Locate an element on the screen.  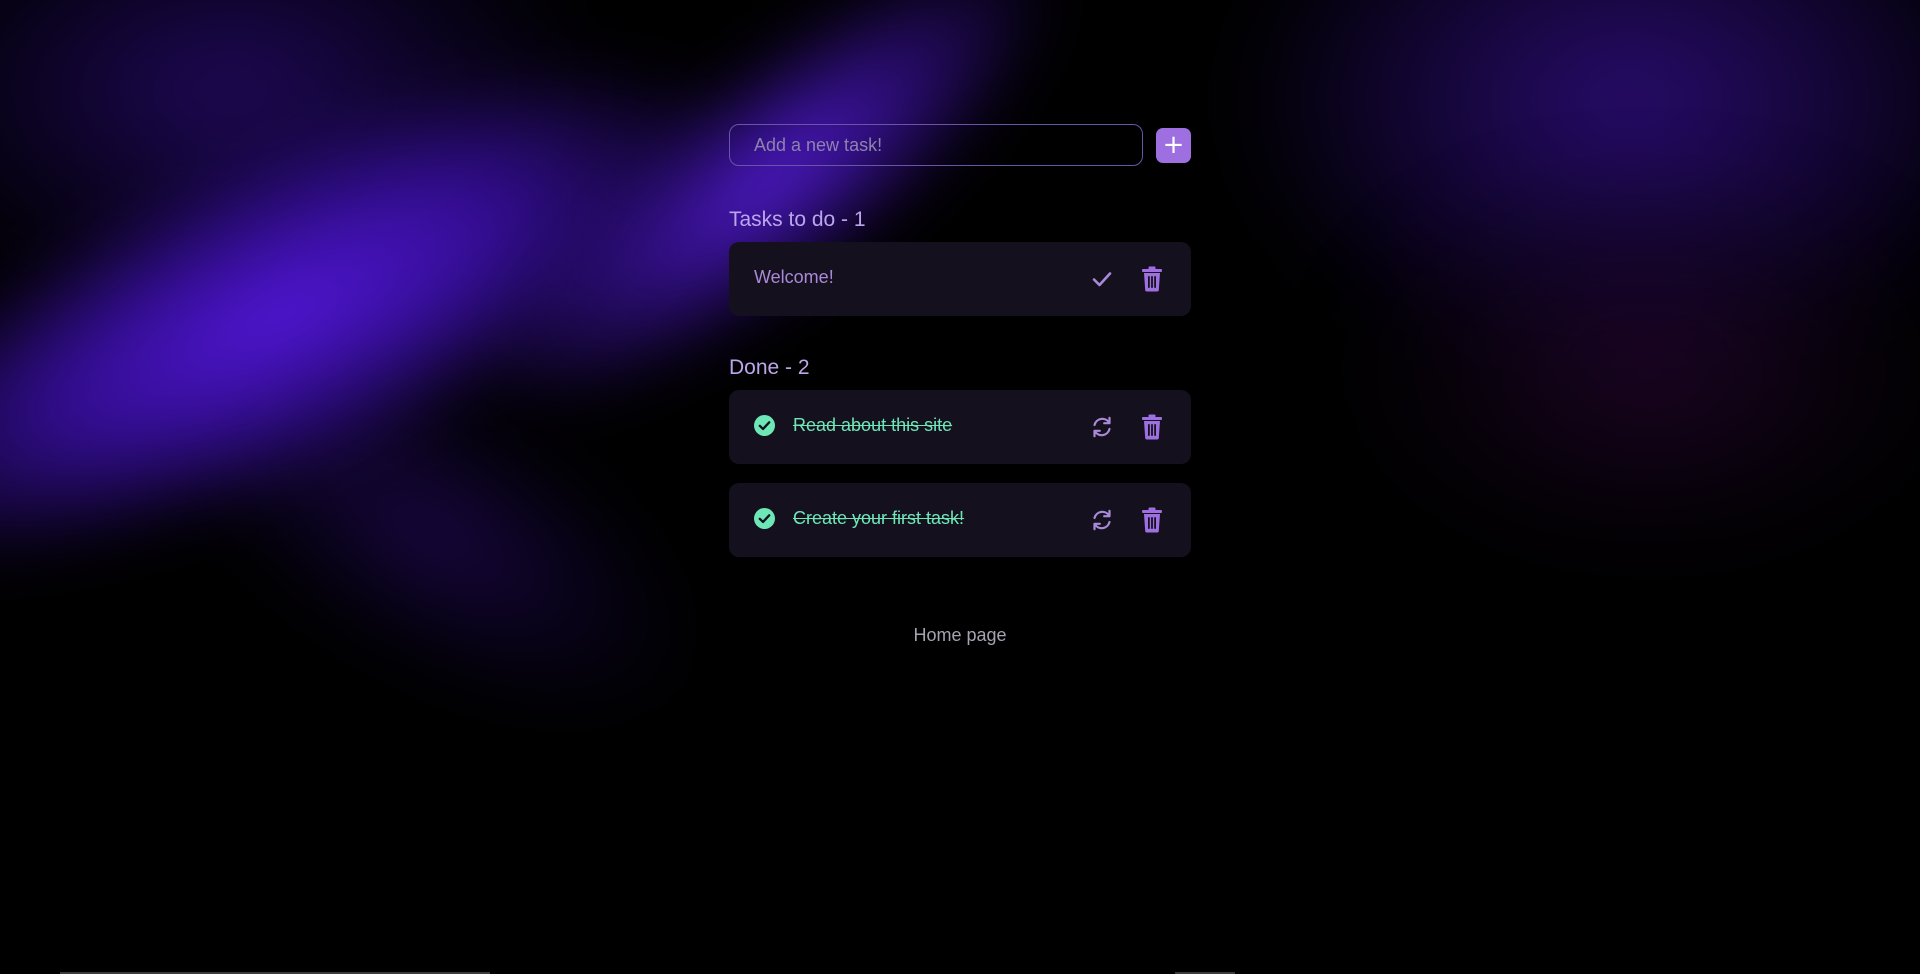
todo-section-title: Tasks to do - 1 is located at coordinates (797, 219).